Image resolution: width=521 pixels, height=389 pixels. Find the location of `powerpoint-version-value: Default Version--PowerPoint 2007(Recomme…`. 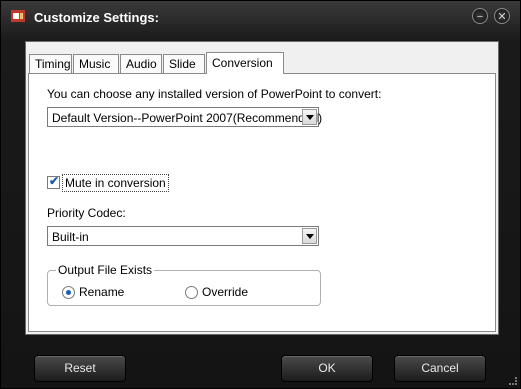

powerpoint-version-value: Default Version--PowerPoint 2007(Recomme… is located at coordinates (187, 118).